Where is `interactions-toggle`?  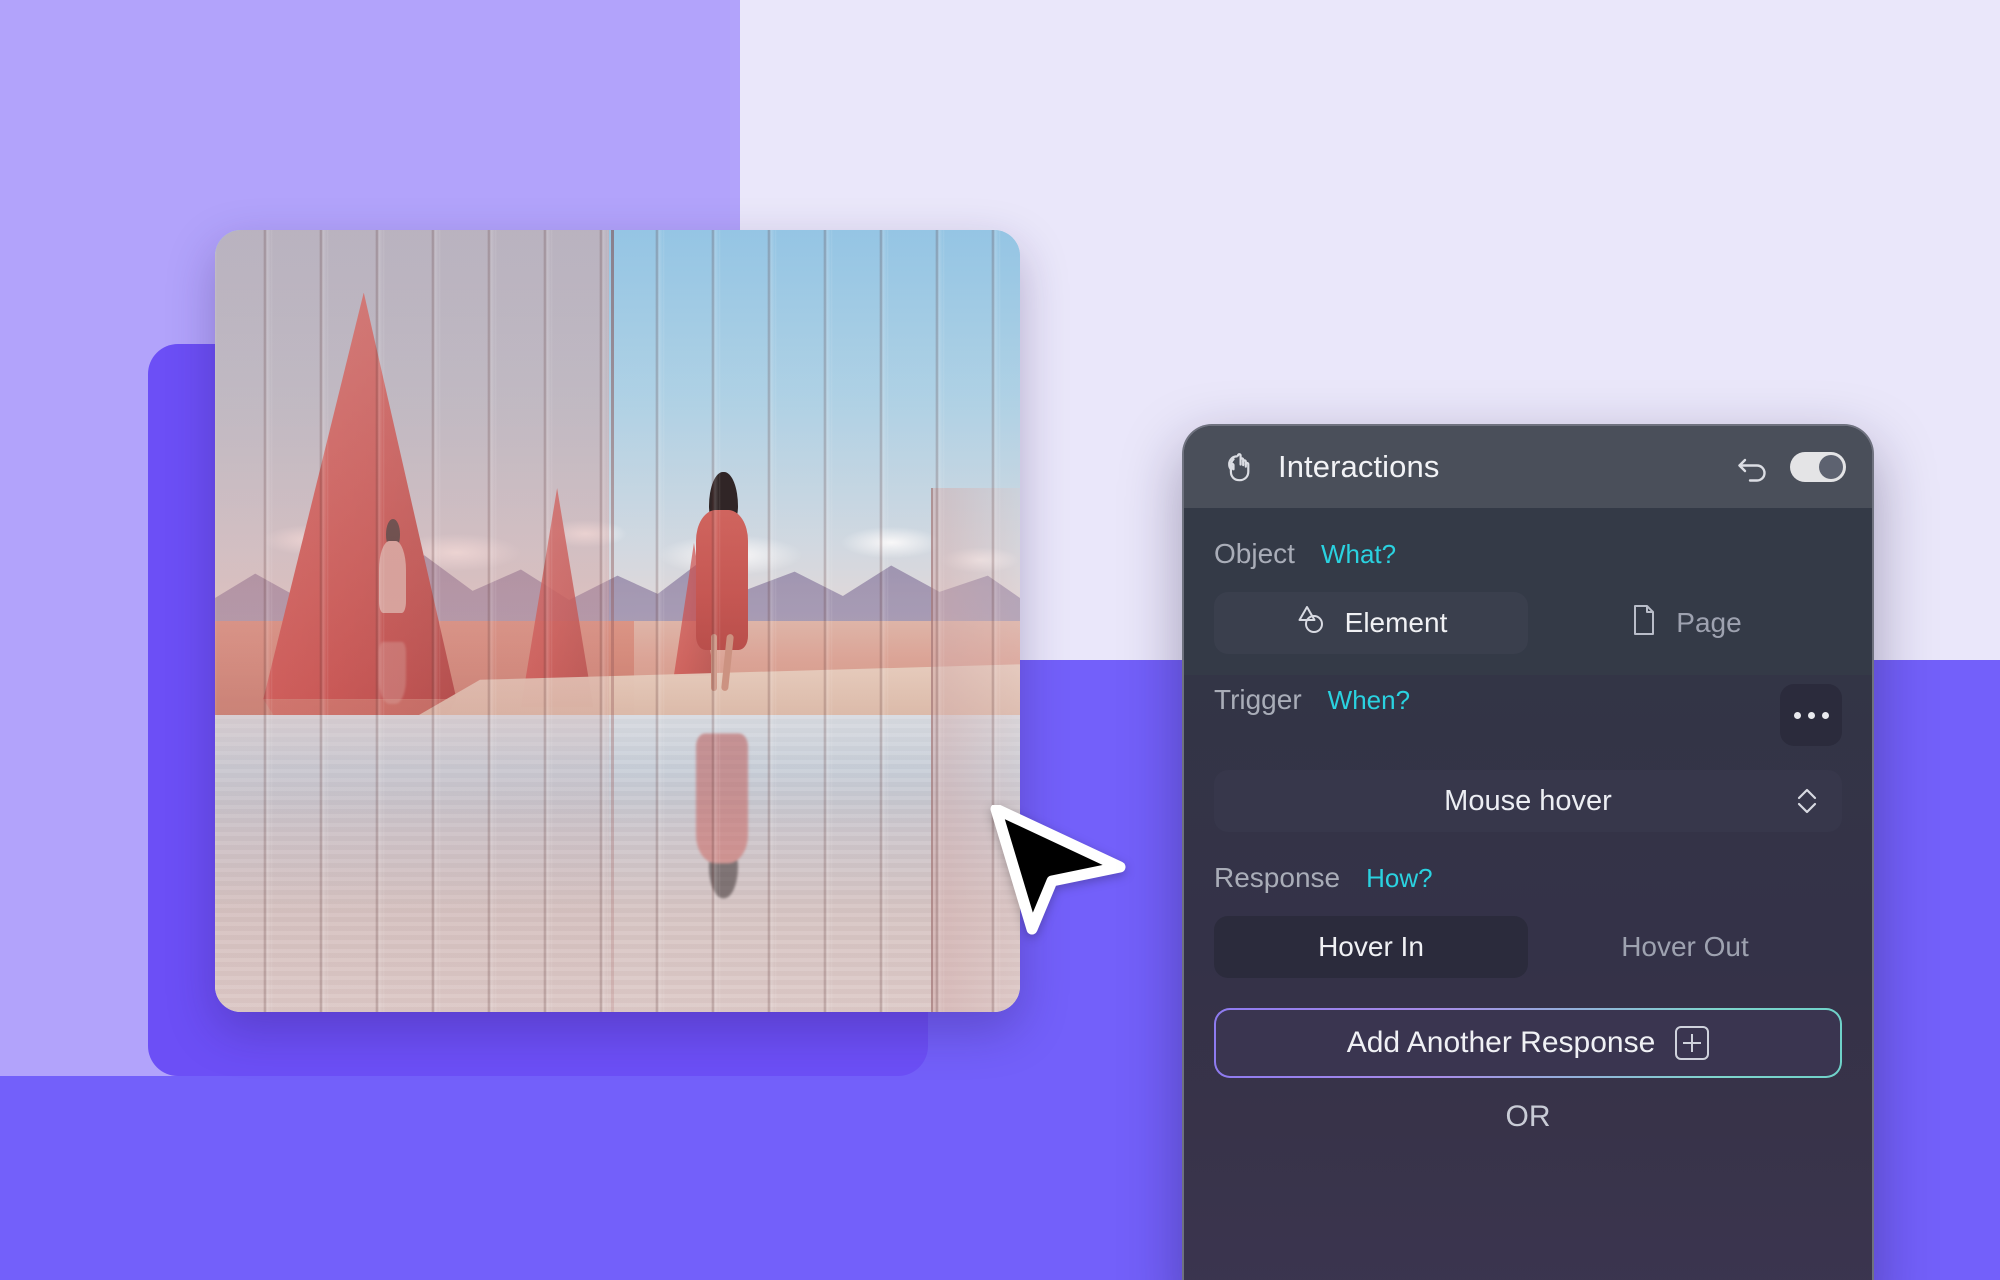
interactions-toggle is located at coordinates (1818, 467).